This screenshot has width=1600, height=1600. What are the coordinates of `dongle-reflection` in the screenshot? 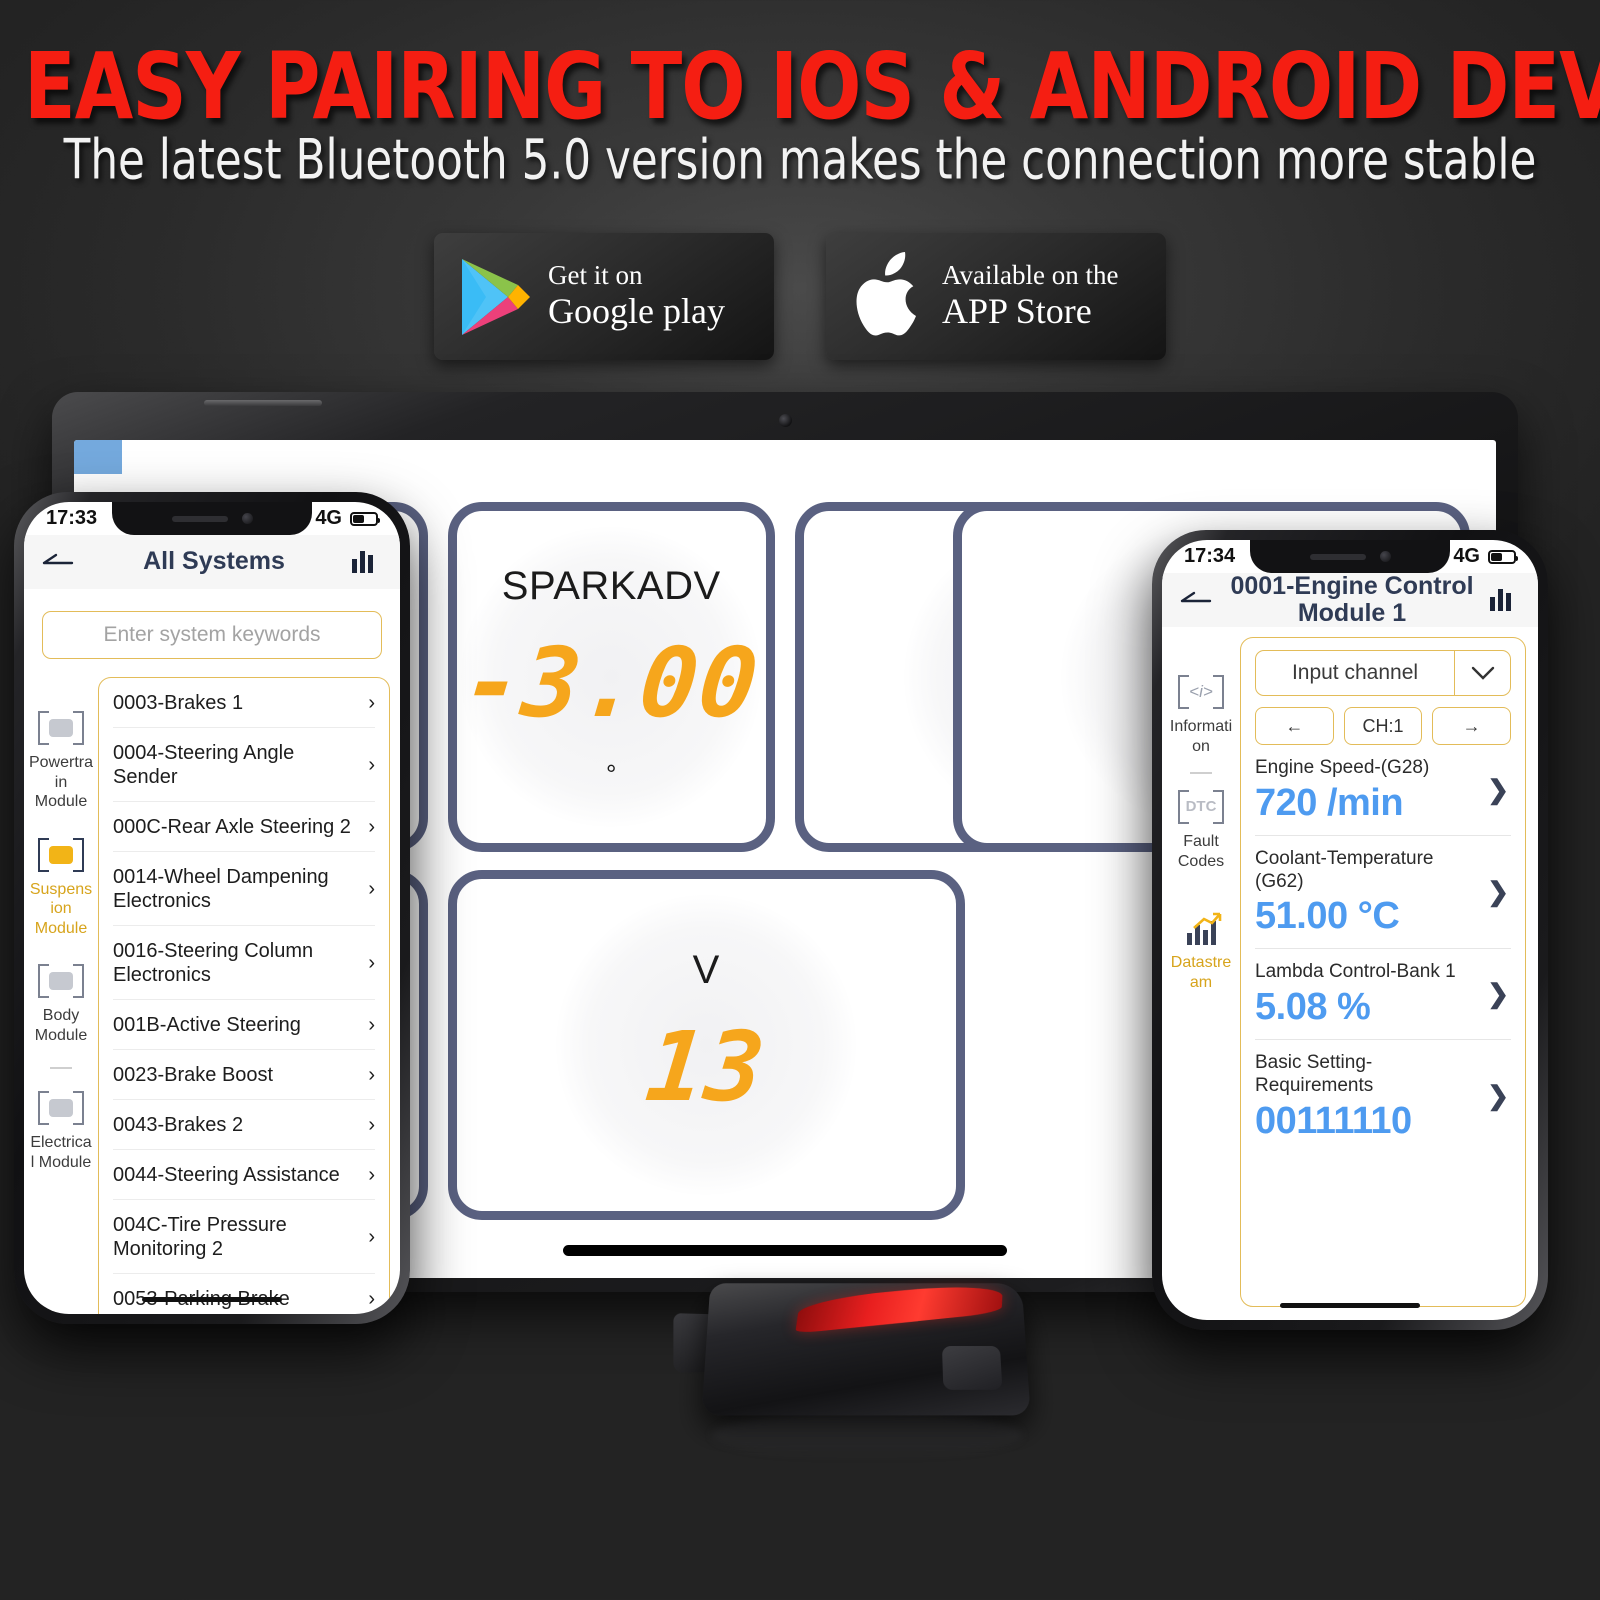 It's located at (867, 1435).